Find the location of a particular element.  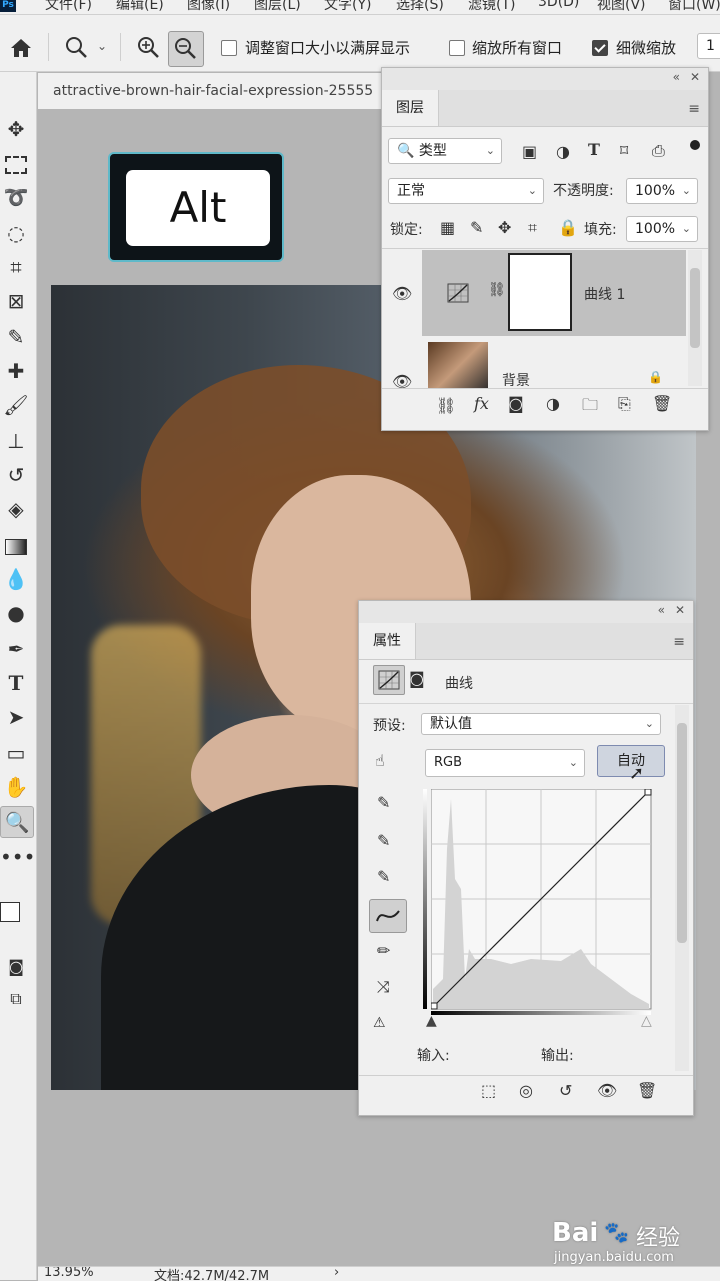

layer-row-curves: ⛓ 曲线 1 is located at coordinates (554, 293).